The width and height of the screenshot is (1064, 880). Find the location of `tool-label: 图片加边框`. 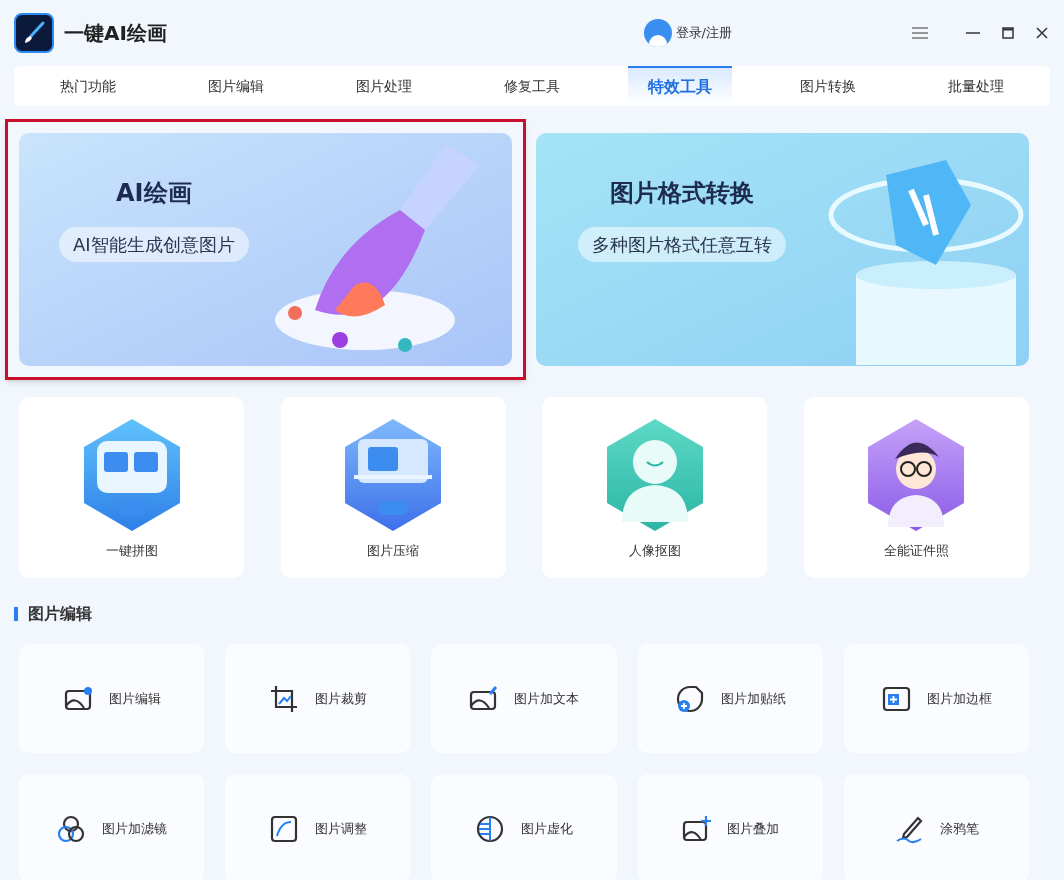

tool-label: 图片加边框 is located at coordinates (959, 698).